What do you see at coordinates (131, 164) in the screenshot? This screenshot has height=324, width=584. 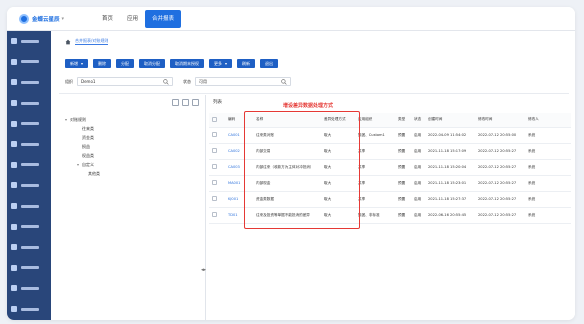 I see `tree-node: ▾ 自定义` at bounding box center [131, 164].